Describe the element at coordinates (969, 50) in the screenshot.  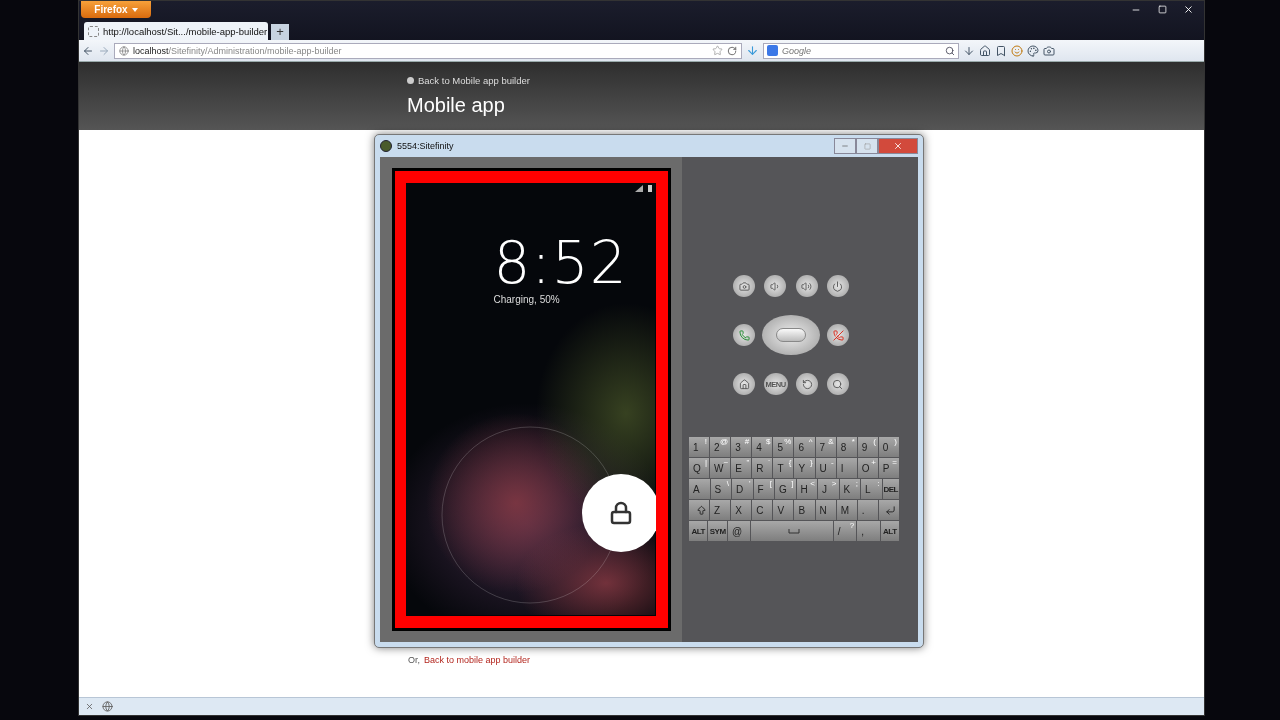
I see `download-icon` at that location.